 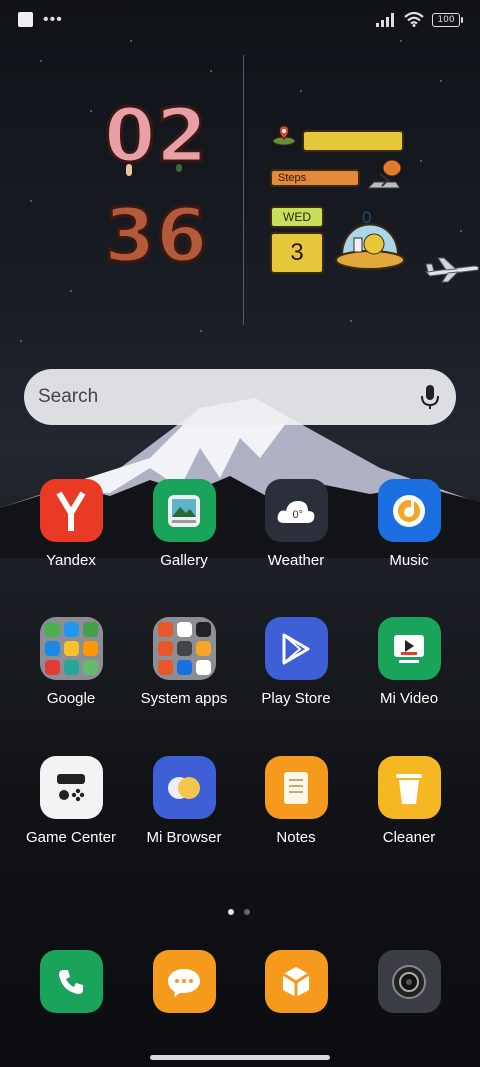 What do you see at coordinates (228, 397) in the screenshot?
I see `search-input: Search` at bounding box center [228, 397].